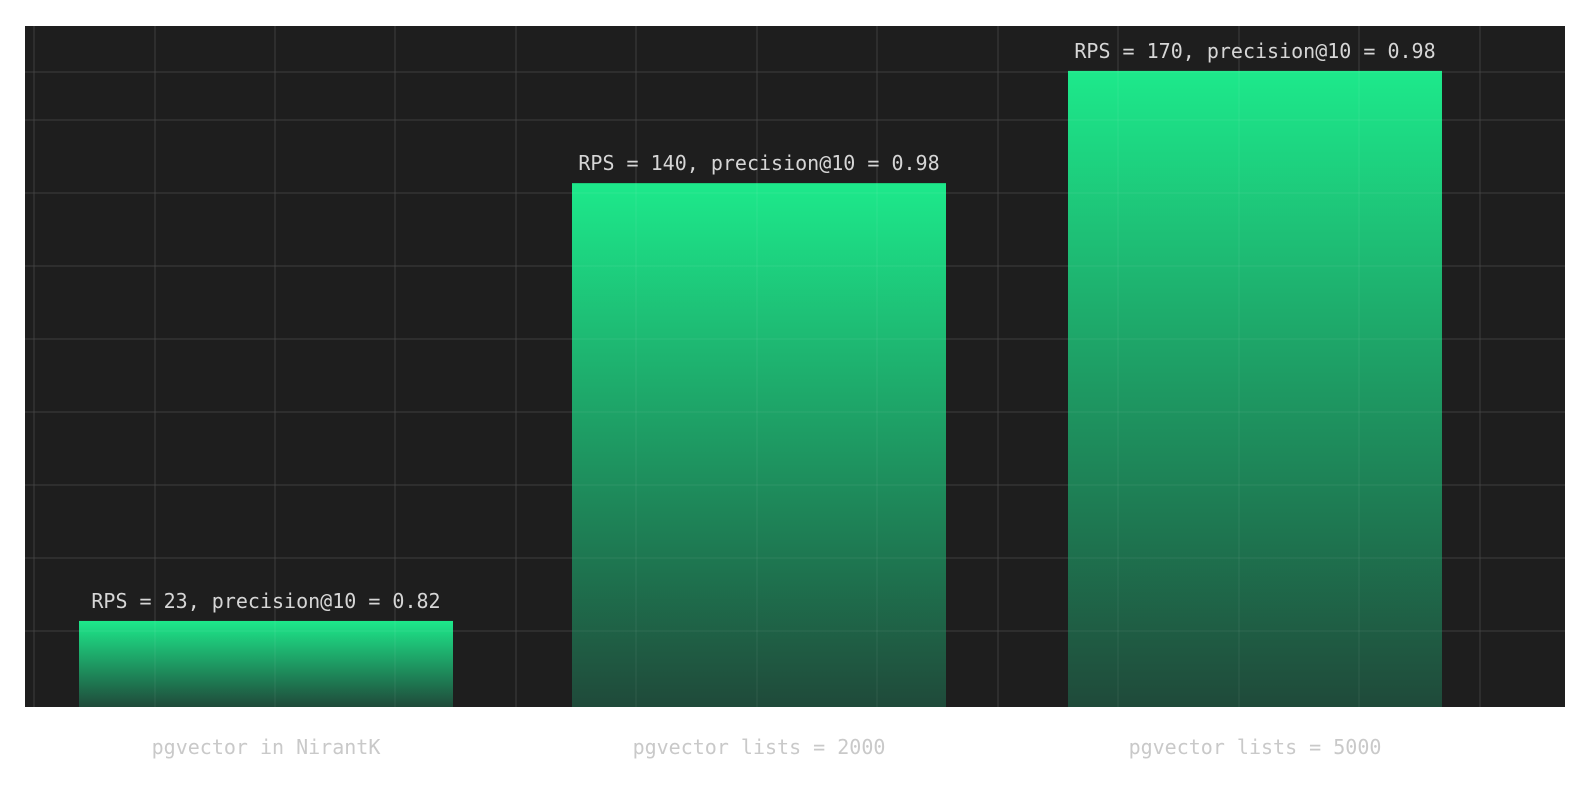 Image resolution: width=1586 pixels, height=796 pixels. What do you see at coordinates (1255, 747) in the screenshot?
I see `x-tick-label: pgvector lists = 5000` at bounding box center [1255, 747].